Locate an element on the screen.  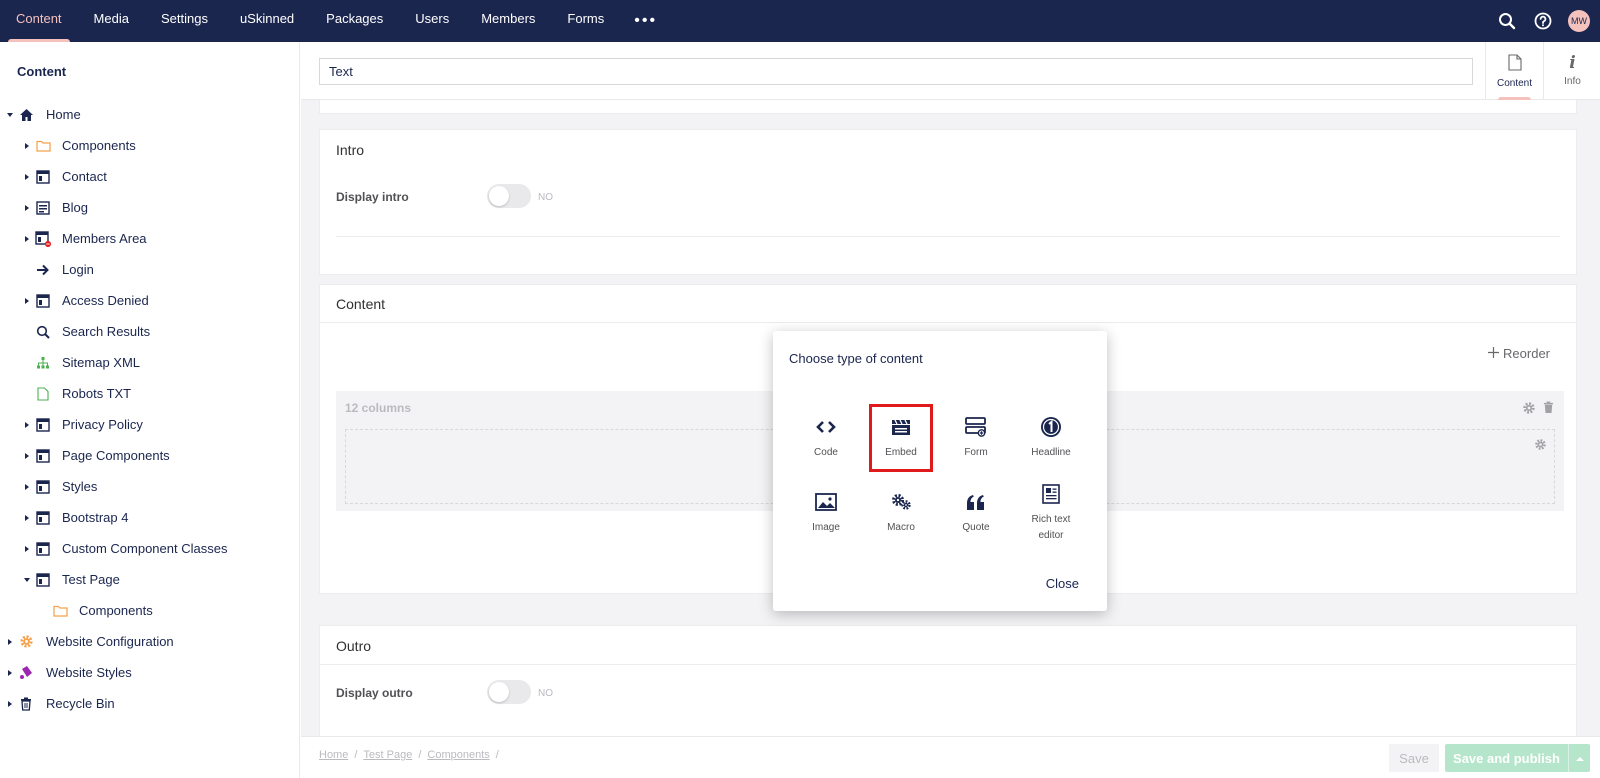
row-settings-gear-icon is located at coordinates (1529, 409).